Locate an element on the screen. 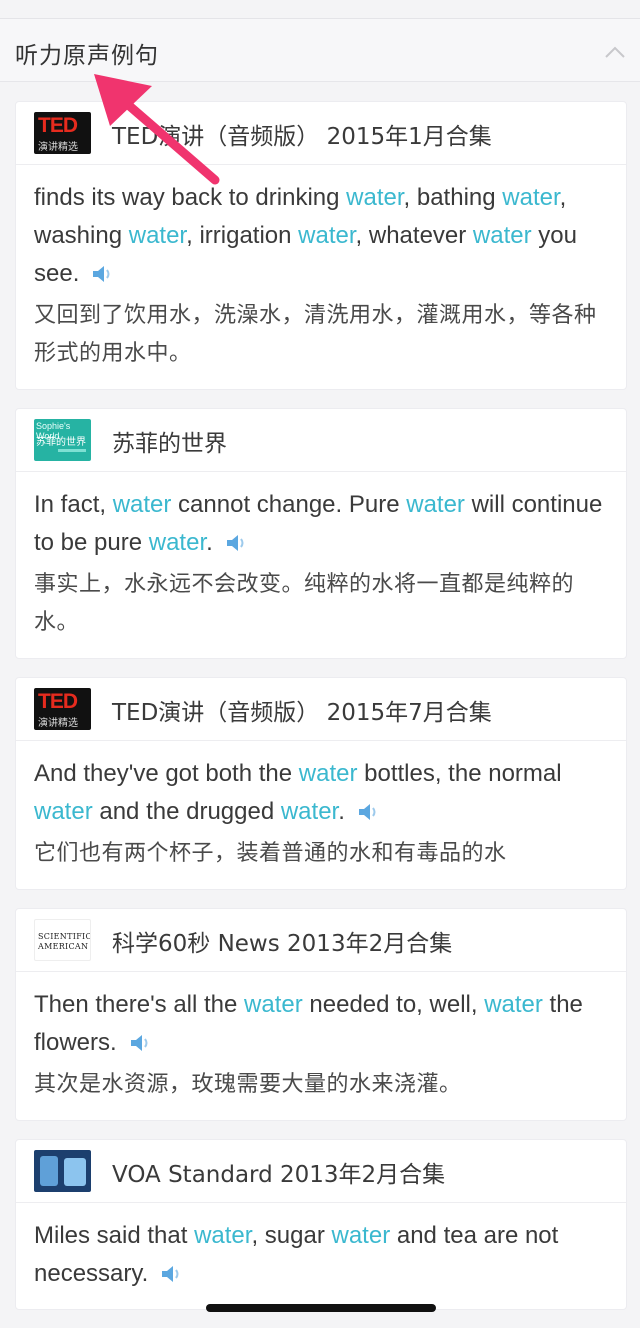 This screenshot has height=1328, width=640. chinese-translation: 其次是水资源，玫瑰需要大量的水来浇灌。 is located at coordinates (248, 1084).